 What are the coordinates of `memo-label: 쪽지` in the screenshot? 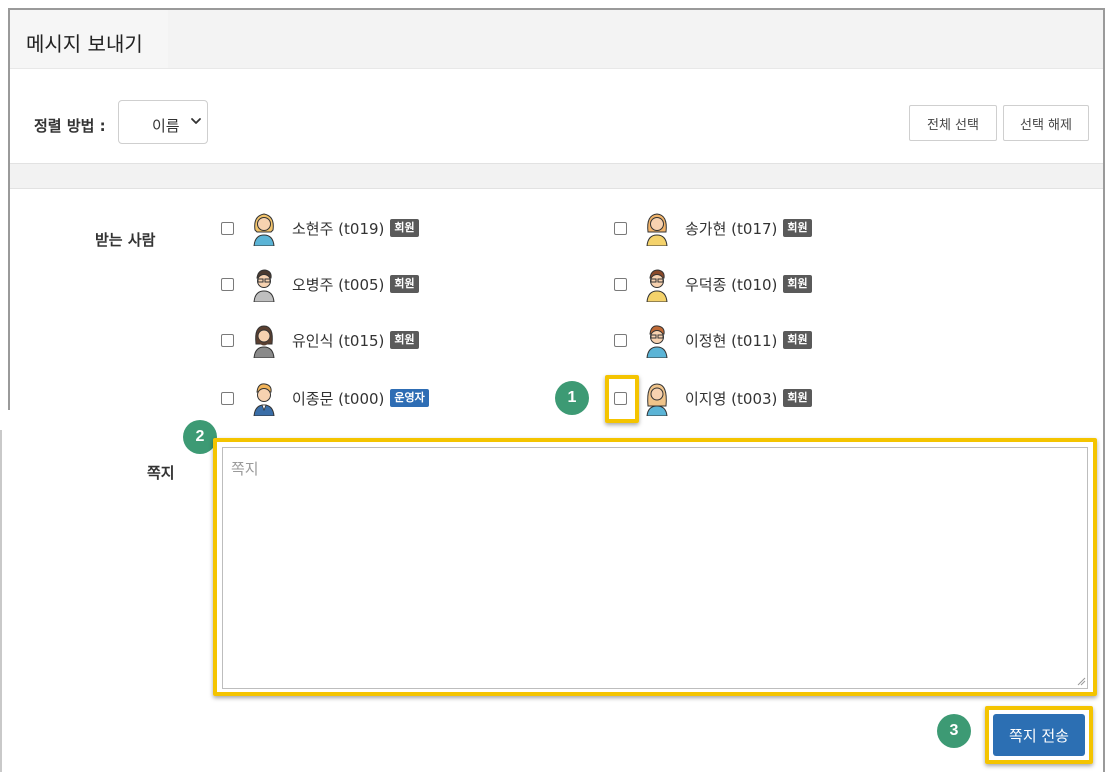 It's located at (161, 473).